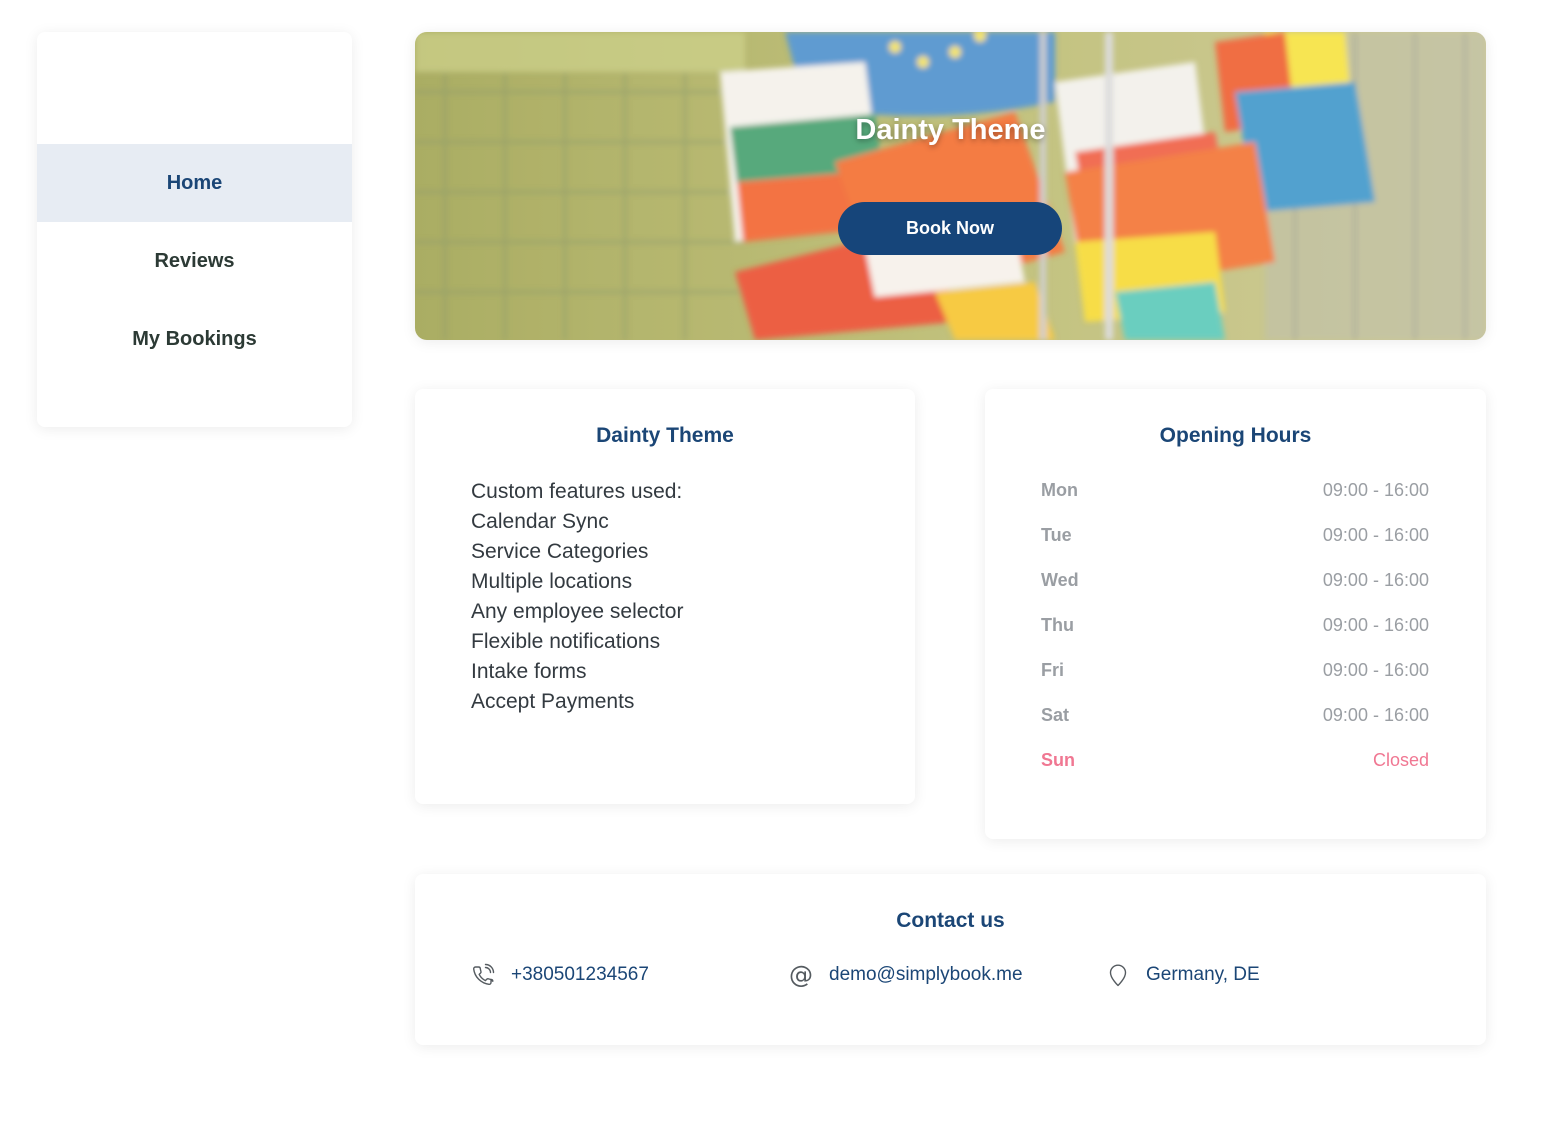 This screenshot has width=1565, height=1137. What do you see at coordinates (1235, 715) in the screenshot?
I see `hours-row-sat: Sat 09:00 - 16:00` at bounding box center [1235, 715].